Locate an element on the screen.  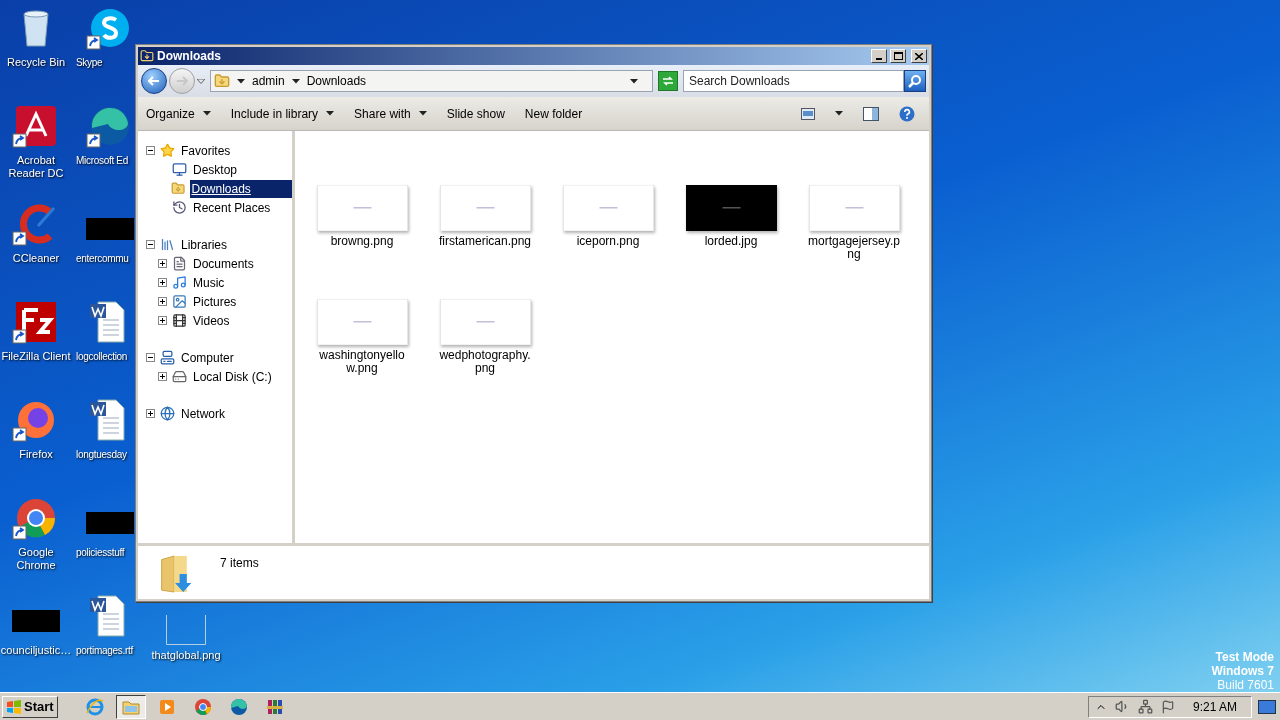
image-icon is located at coordinates (179, 301).